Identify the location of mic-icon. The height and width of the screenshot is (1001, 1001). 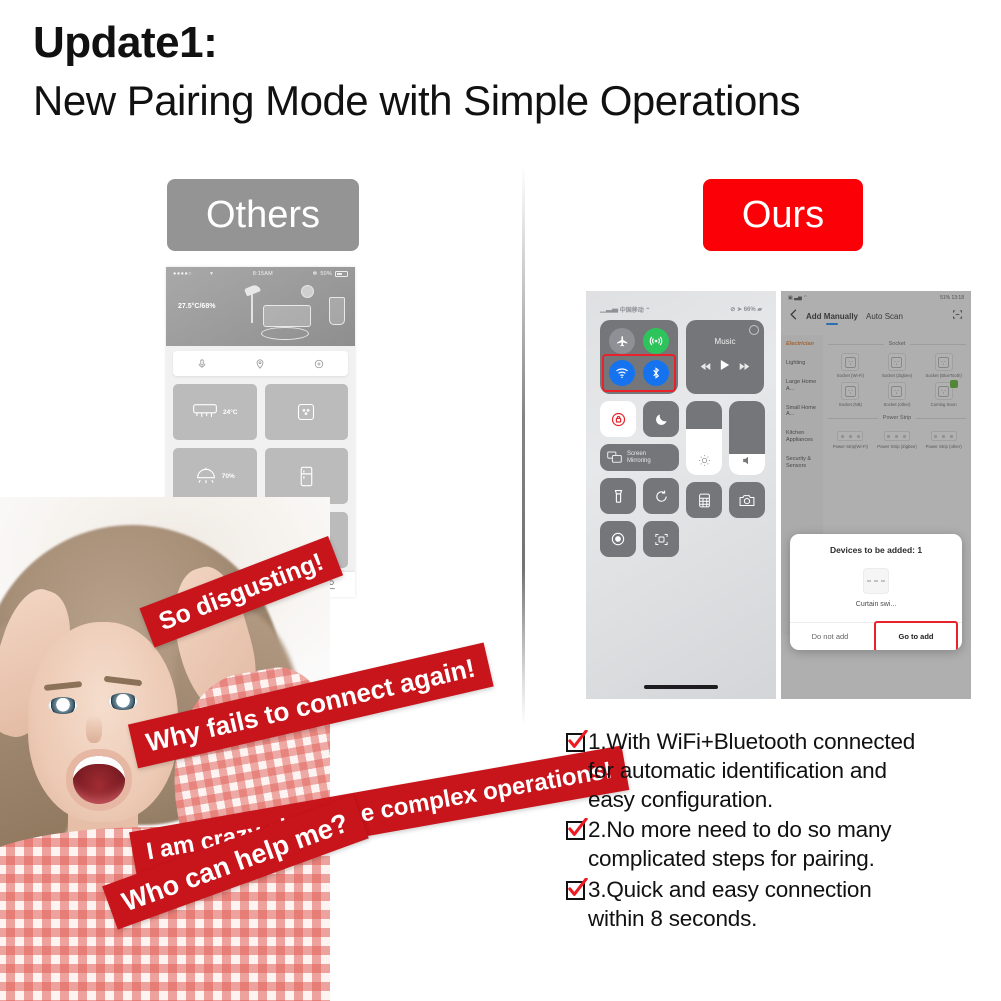
(202, 363).